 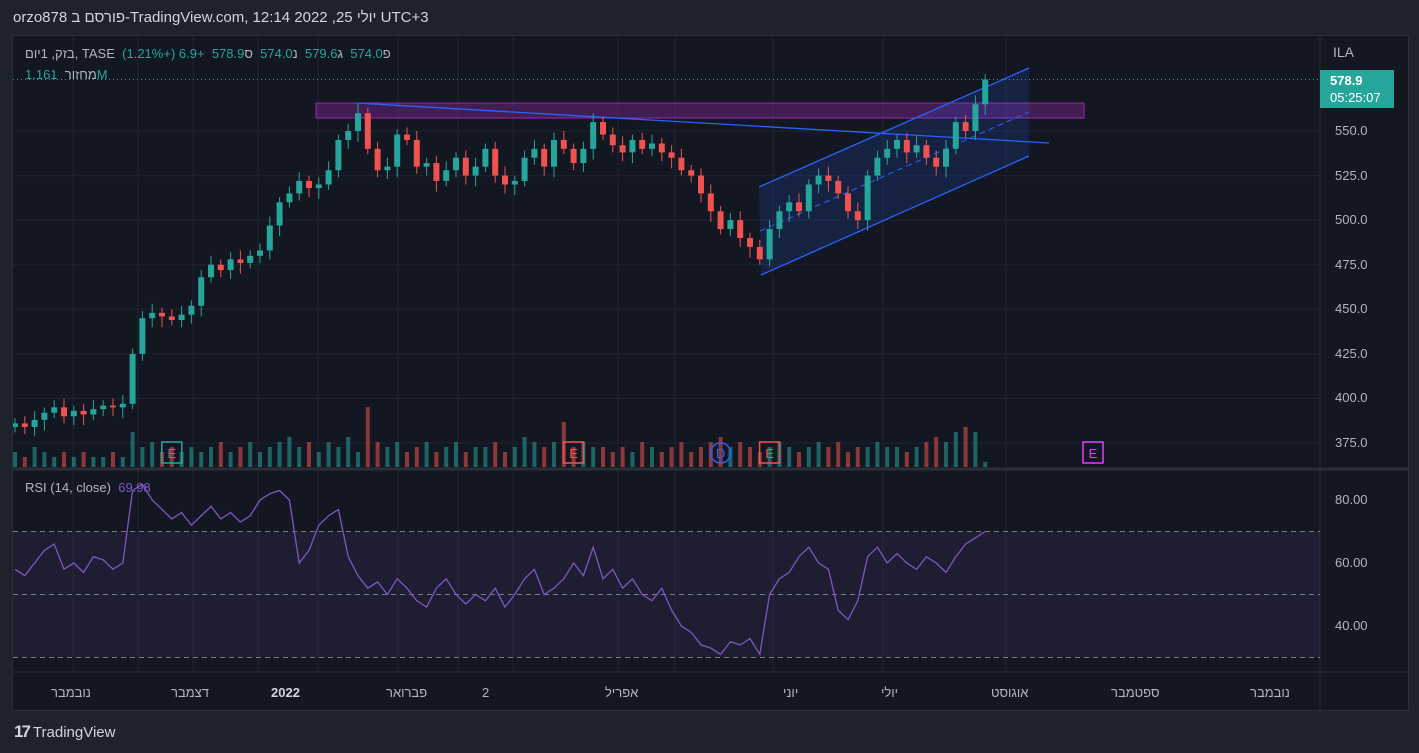 I want to click on time-tick: 2022, so click(x=285, y=692).